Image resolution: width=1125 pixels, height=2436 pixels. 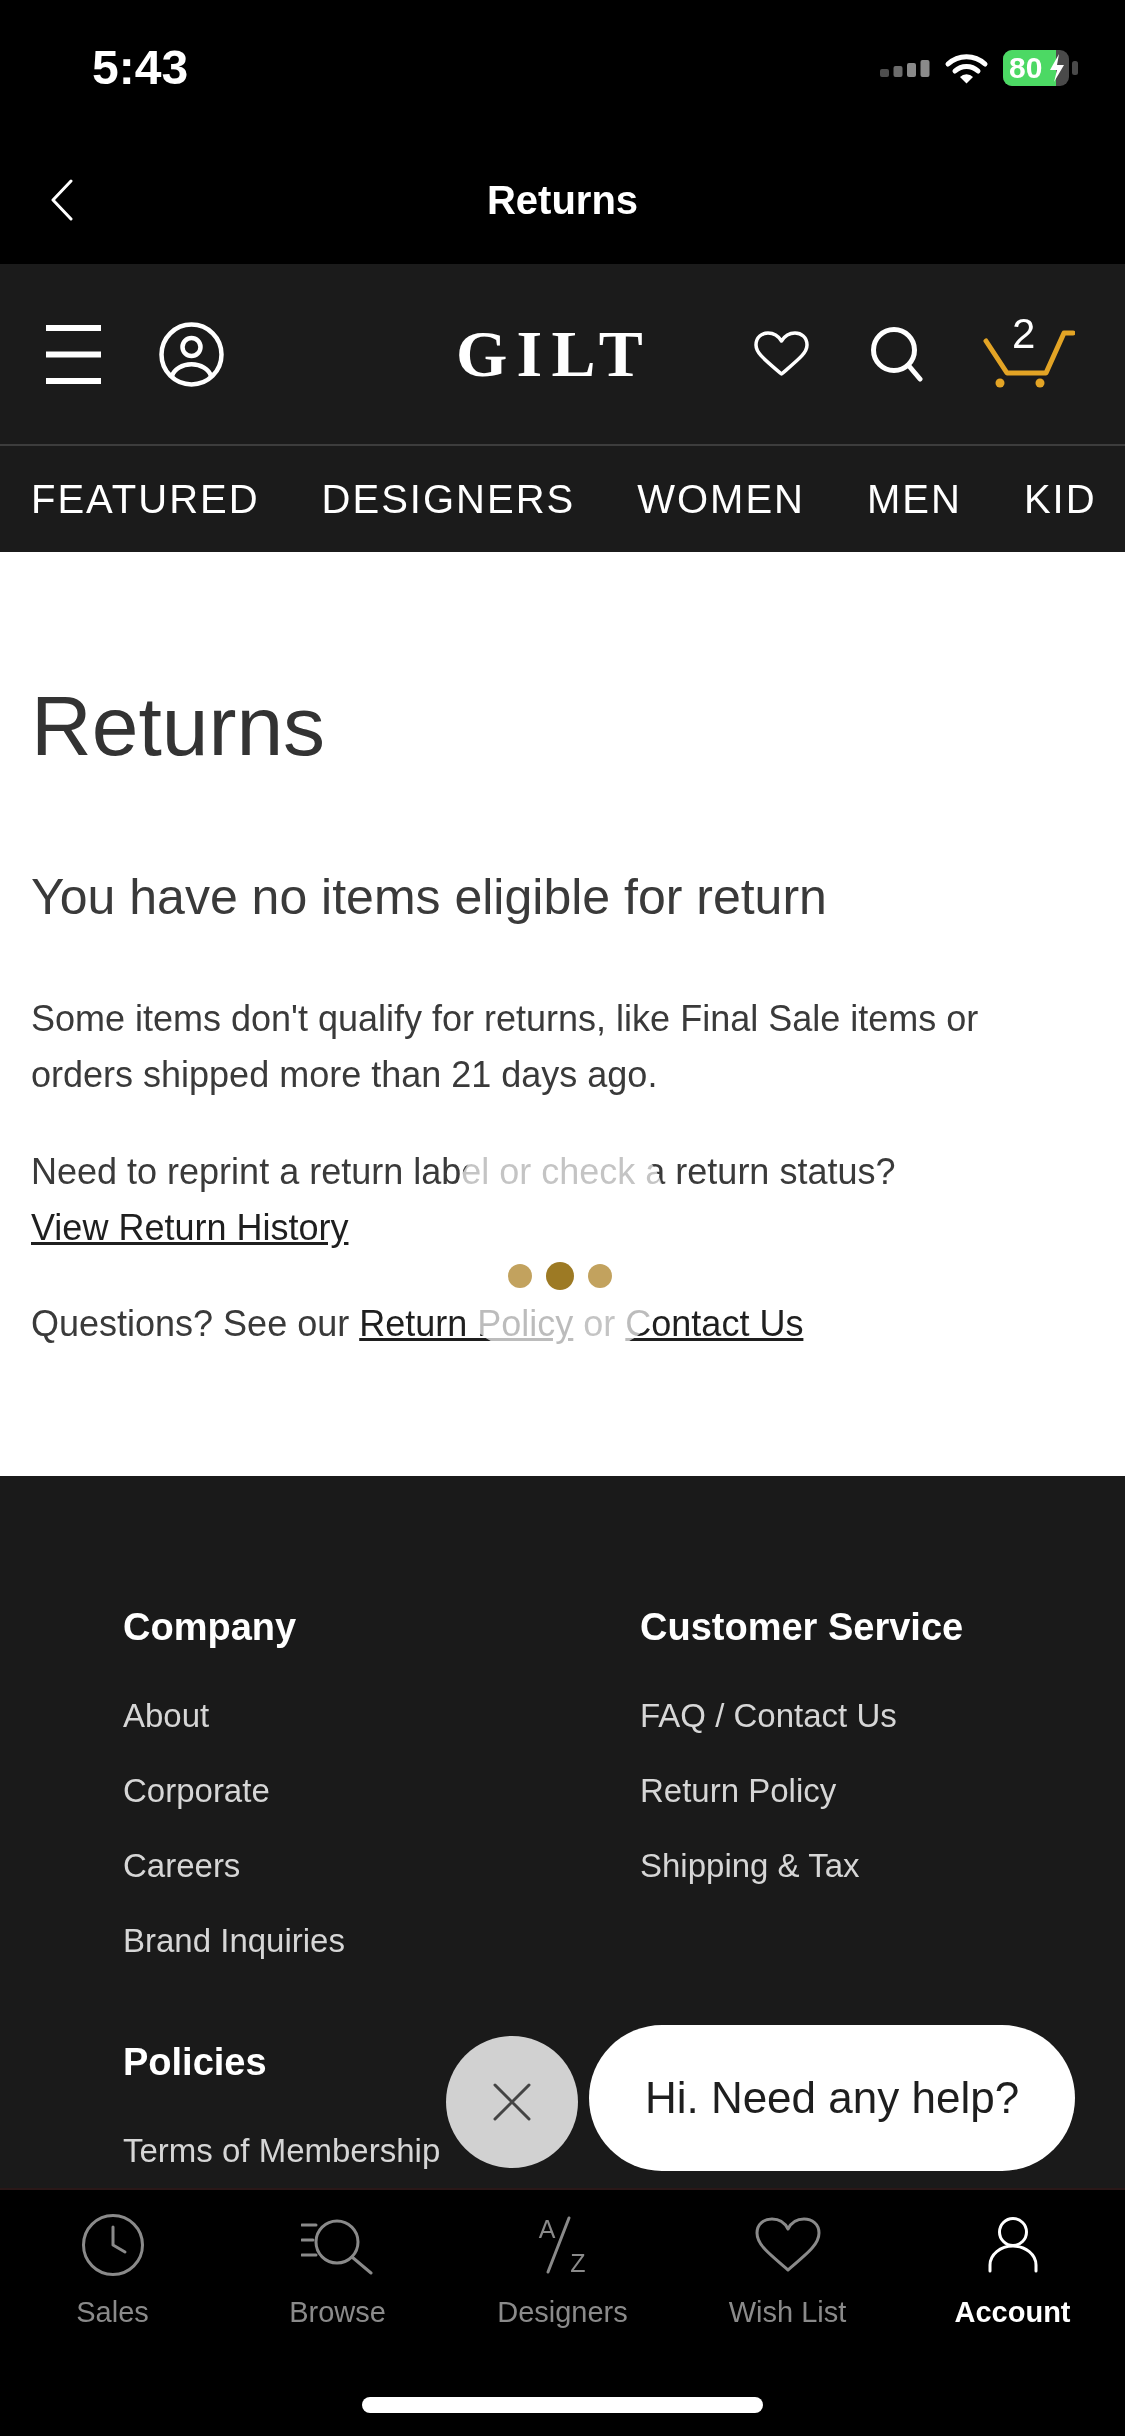 I want to click on search-button, so click(x=896, y=354).